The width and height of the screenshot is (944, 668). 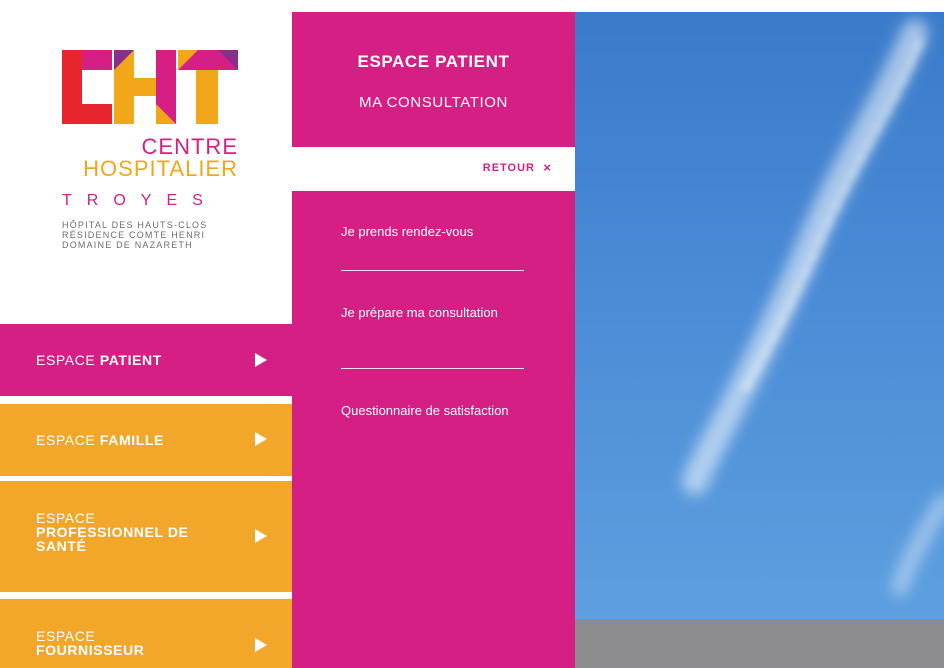 I want to click on nav-label: ESPACE PATIENT, so click(x=99, y=360).